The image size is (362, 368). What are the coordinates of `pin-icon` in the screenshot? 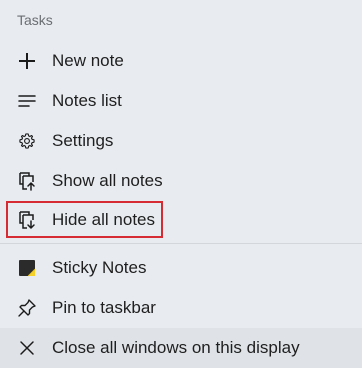 It's located at (27, 308).